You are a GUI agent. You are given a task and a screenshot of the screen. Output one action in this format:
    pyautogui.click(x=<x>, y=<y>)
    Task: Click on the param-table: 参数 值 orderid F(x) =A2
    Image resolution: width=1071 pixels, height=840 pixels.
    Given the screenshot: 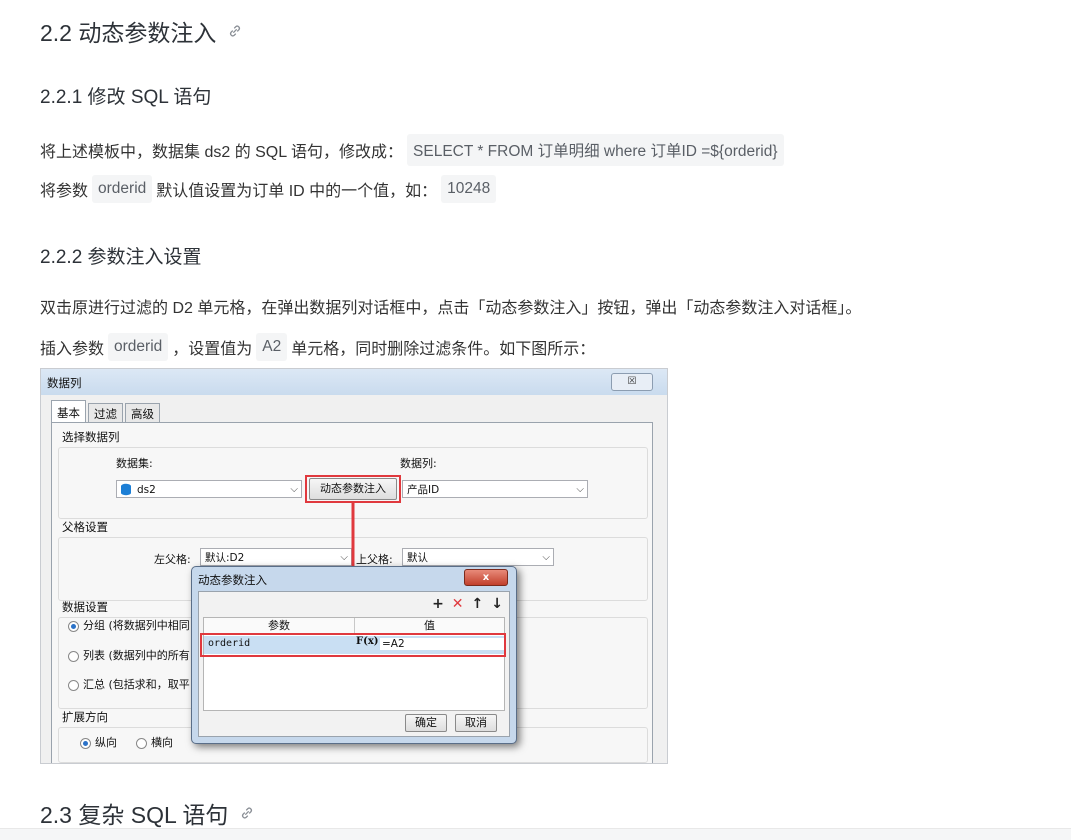 What is the action you would take?
    pyautogui.click(x=353, y=664)
    